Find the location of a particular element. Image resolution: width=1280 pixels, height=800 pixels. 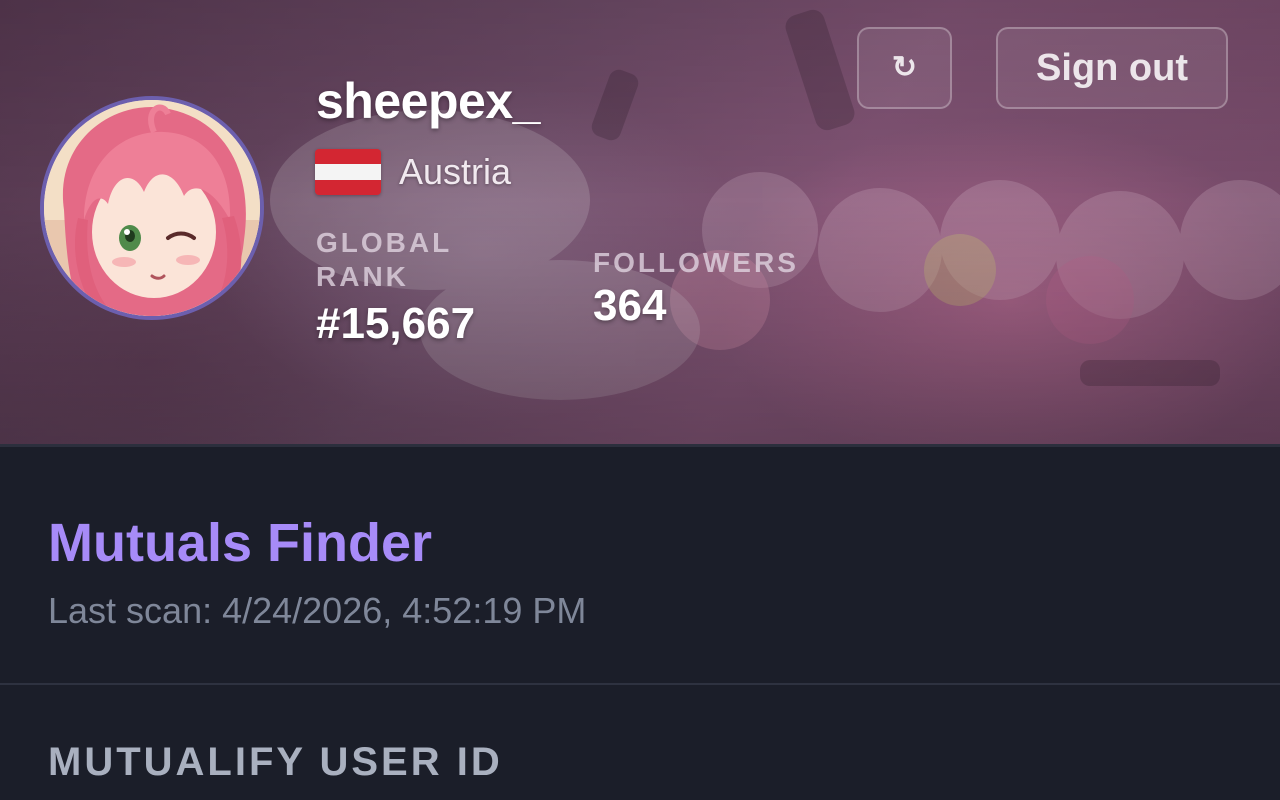

sign-out-button: Sign out is located at coordinates (1112, 68).